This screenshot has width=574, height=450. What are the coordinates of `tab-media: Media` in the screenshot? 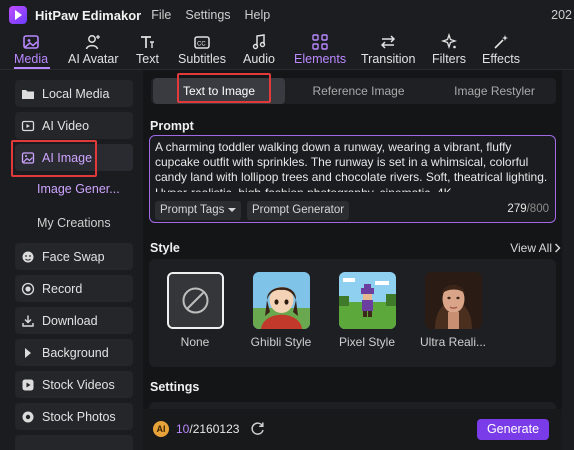 It's located at (31, 51).